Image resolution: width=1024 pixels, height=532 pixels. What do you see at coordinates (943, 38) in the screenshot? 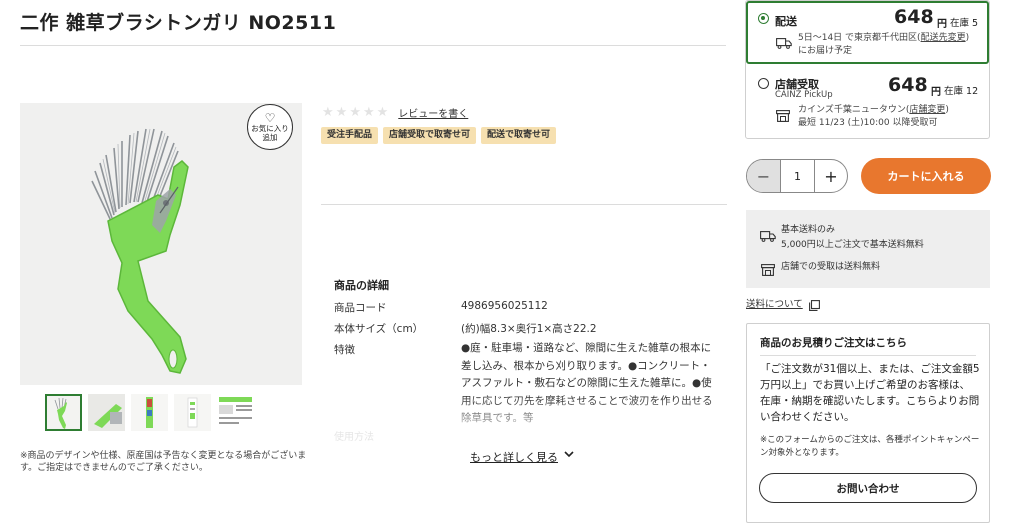
I see `change-address-link: 配送先変更` at bounding box center [943, 38].